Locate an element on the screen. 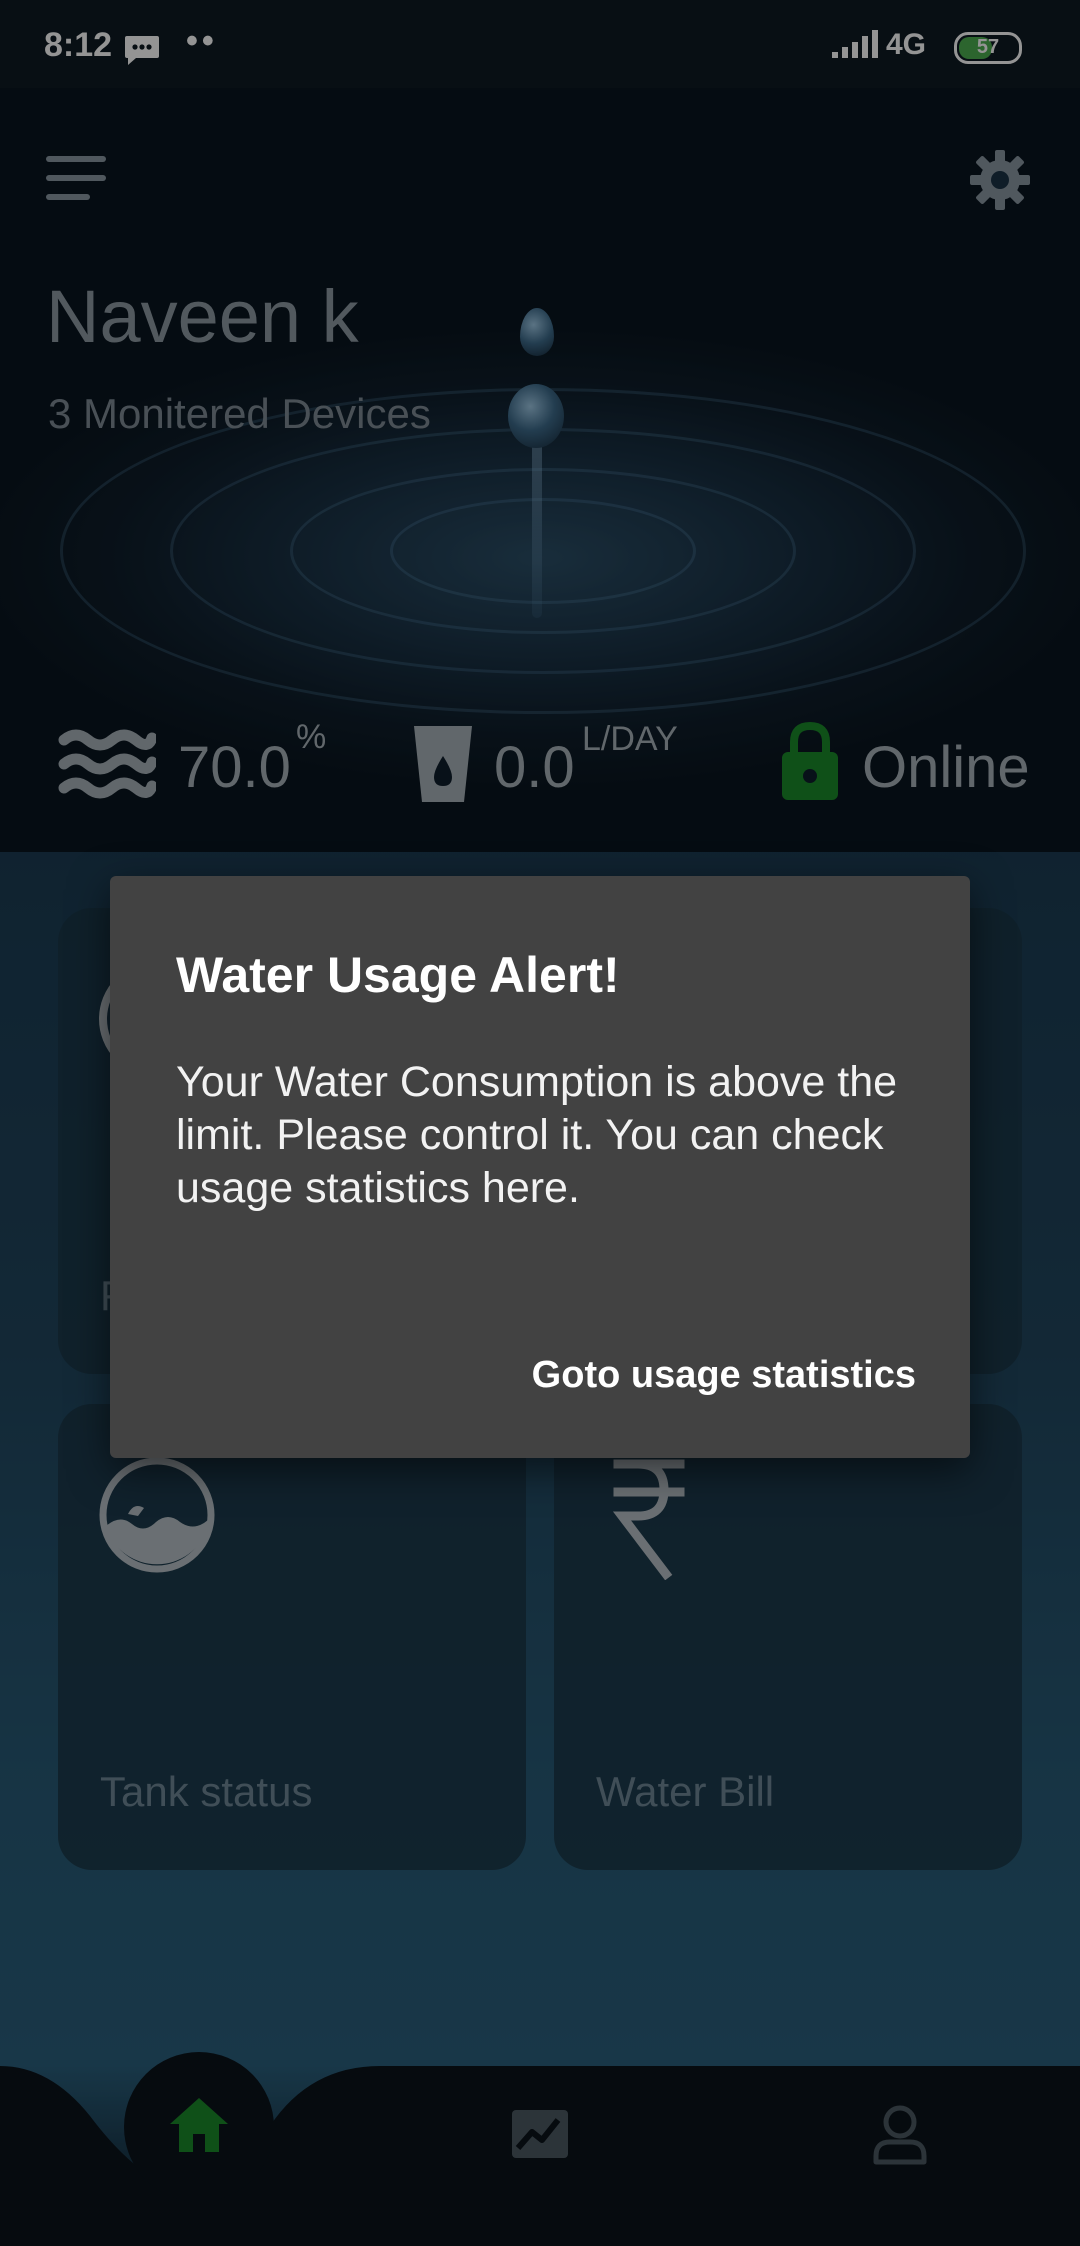 Image resolution: width=1080 pixels, height=2246 pixels. goto-usage-statistics-button: Goto usage statistics is located at coordinates (724, 1375).